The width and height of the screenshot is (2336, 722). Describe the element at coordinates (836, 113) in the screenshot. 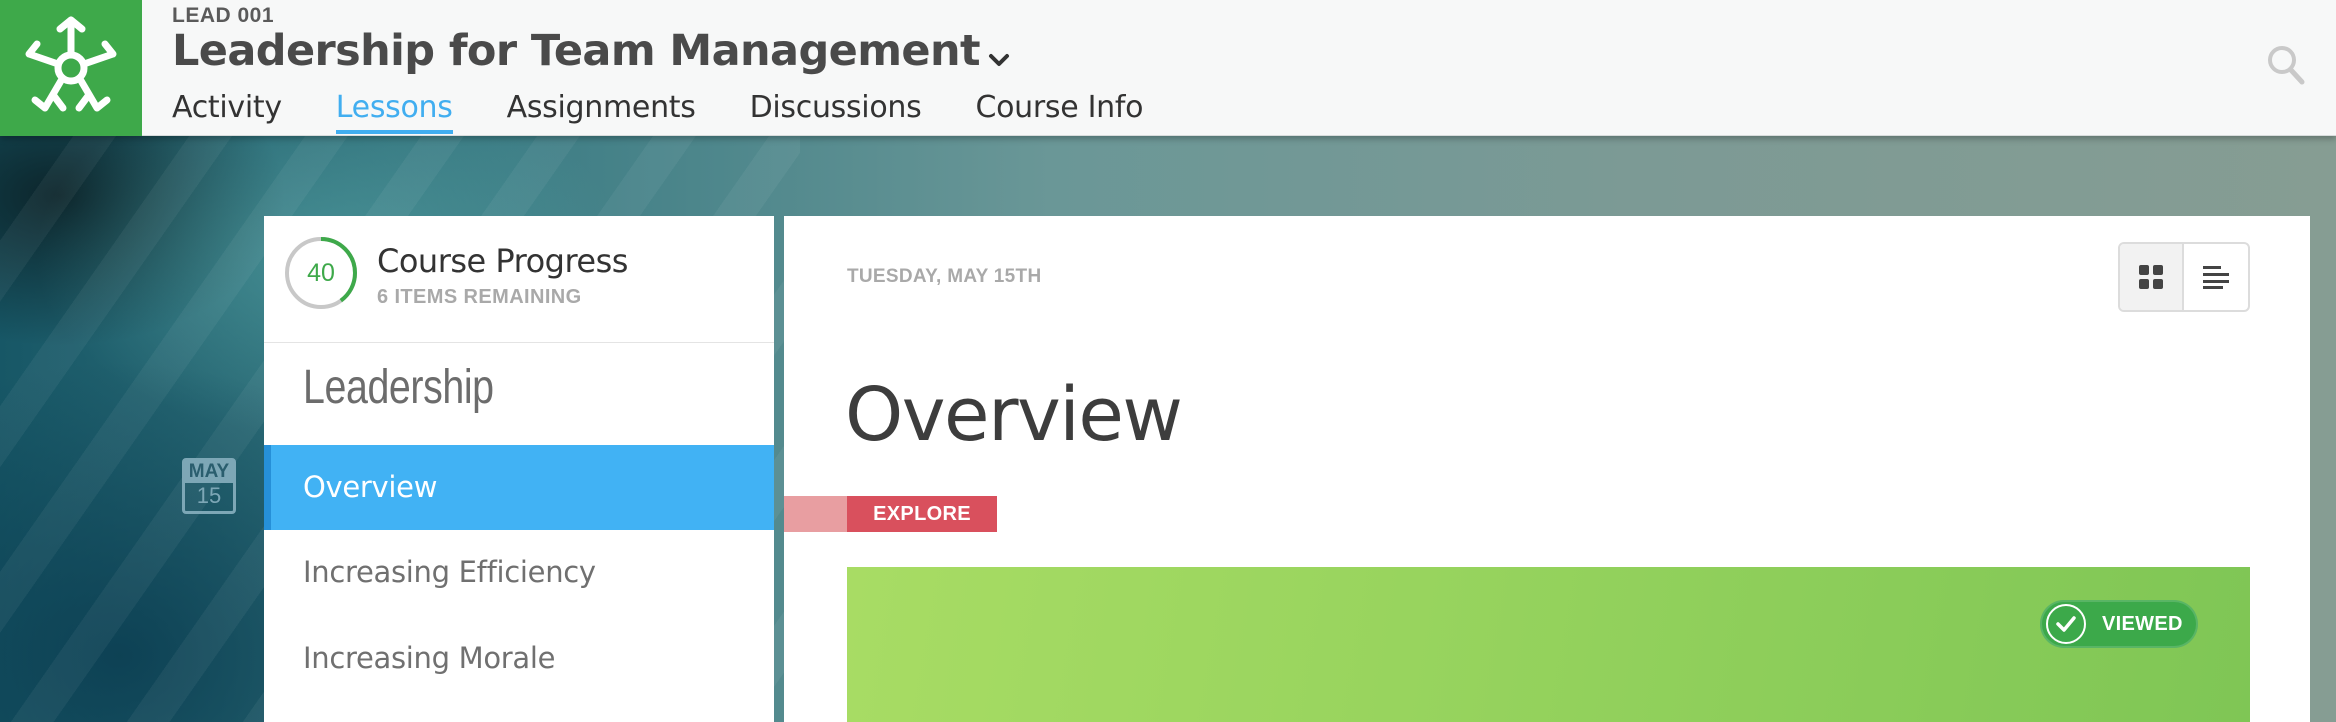

I see `tab-discussions: Discussions` at that location.